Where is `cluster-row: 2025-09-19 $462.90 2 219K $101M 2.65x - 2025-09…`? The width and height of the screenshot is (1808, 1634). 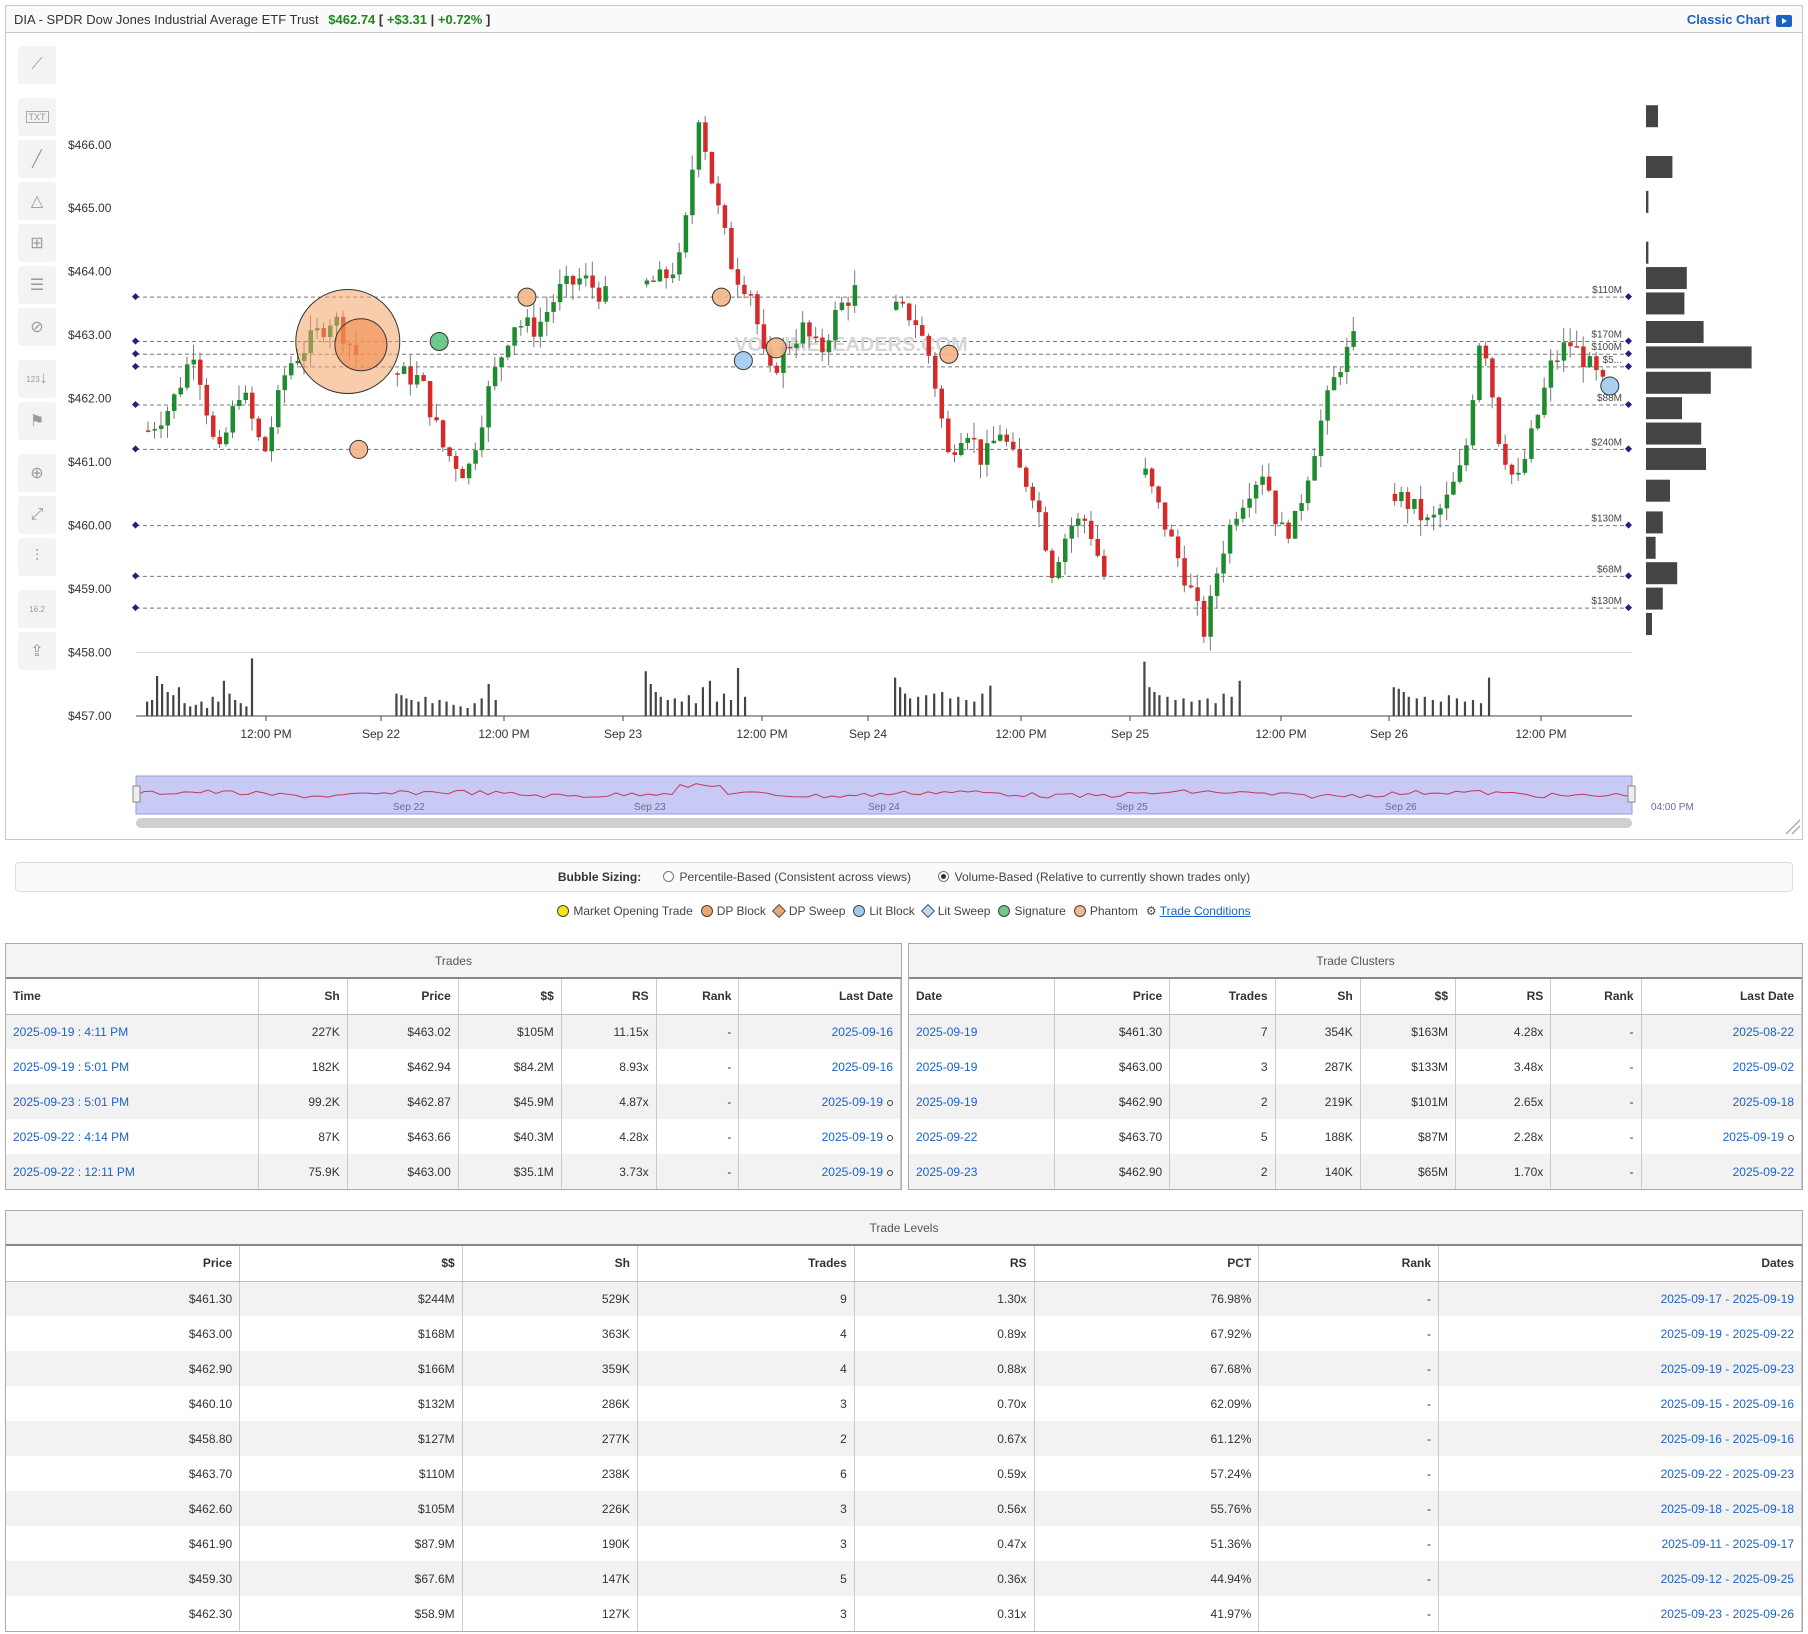 cluster-row: 2025-09-19 $462.90 2 219K $101M 2.65x - 2025-09… is located at coordinates (1356, 1101).